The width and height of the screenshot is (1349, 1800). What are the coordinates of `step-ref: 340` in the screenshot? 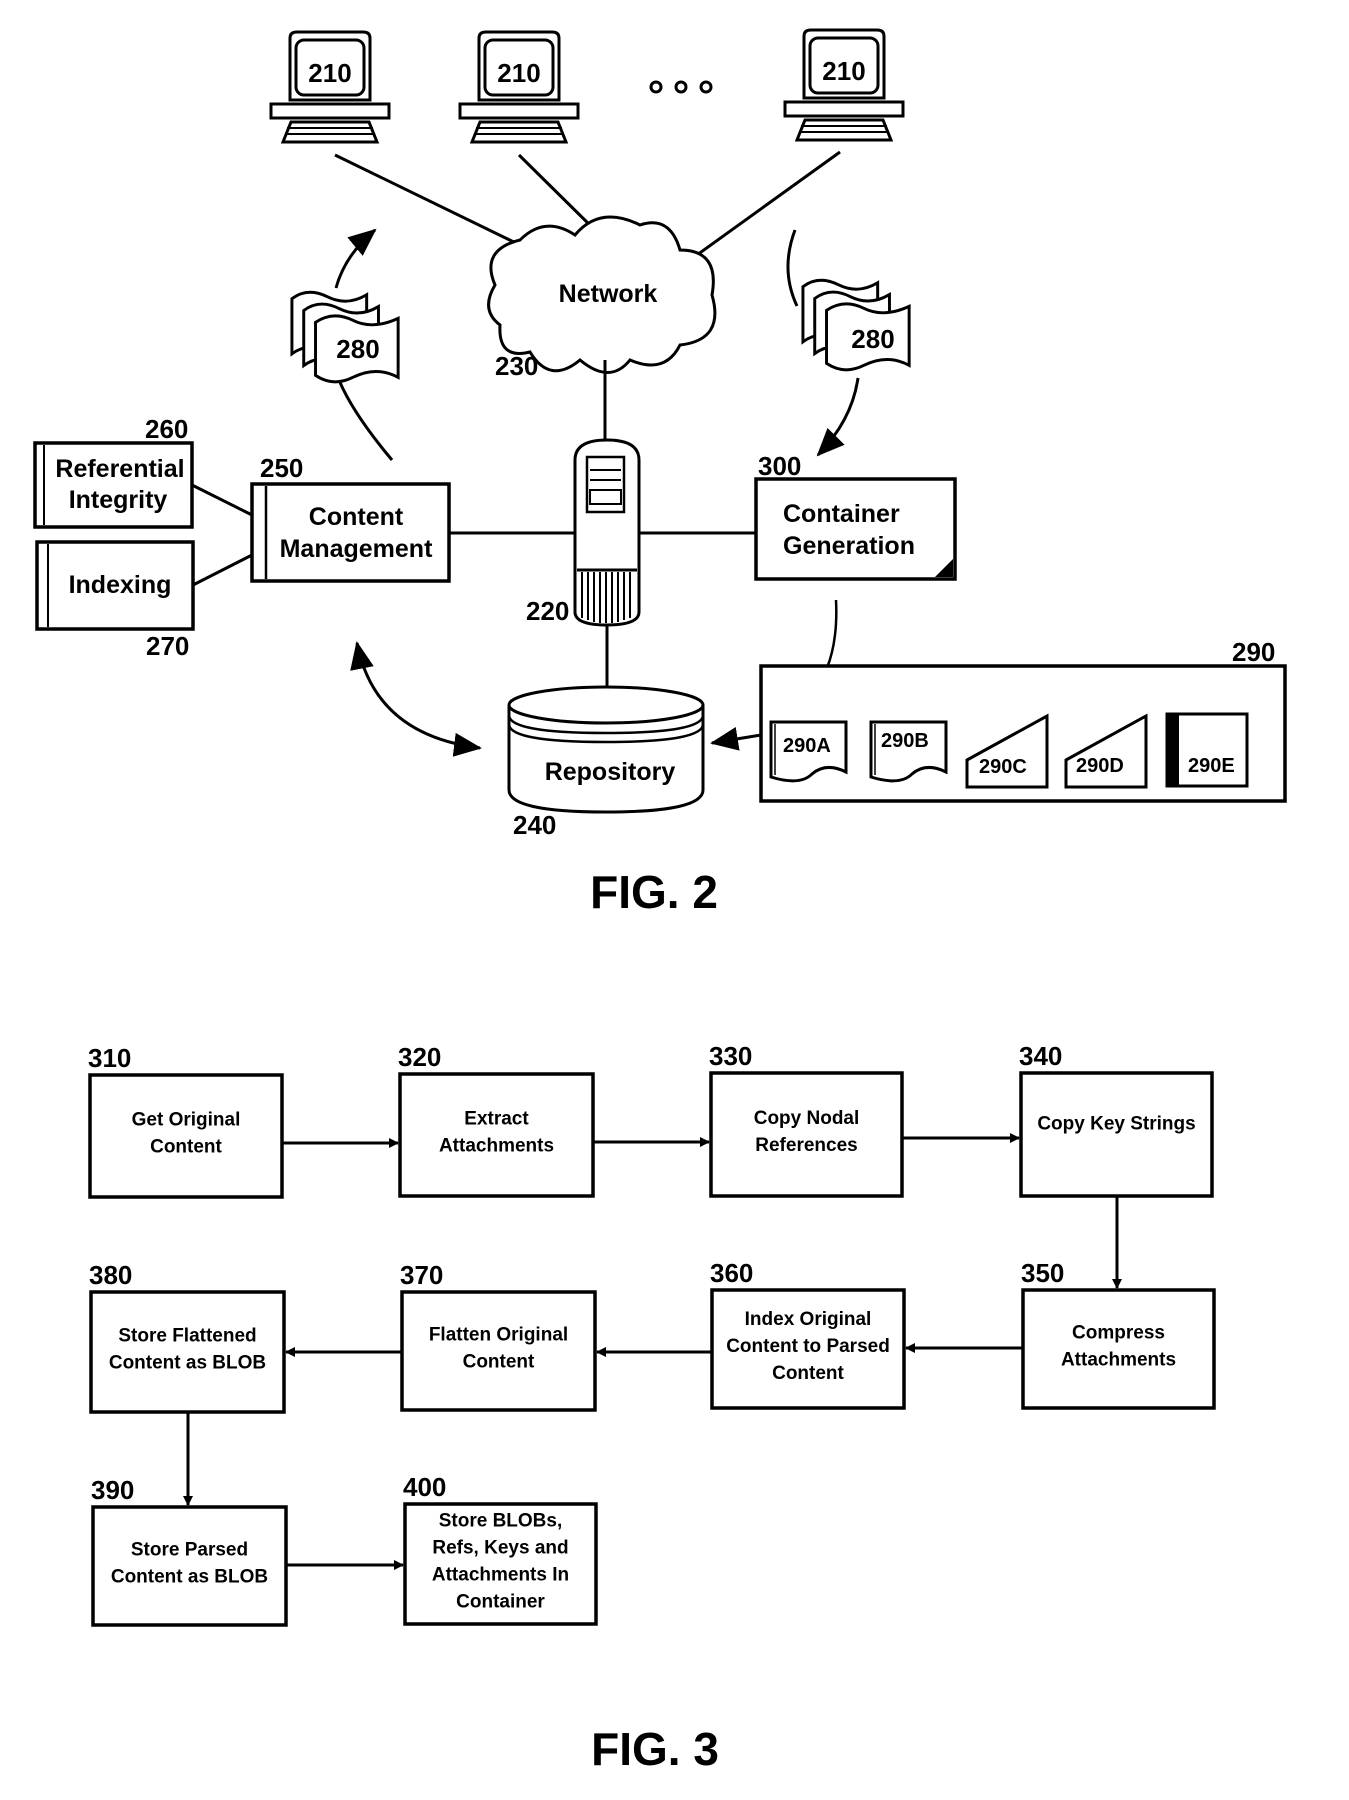 It's located at (1040, 1056).